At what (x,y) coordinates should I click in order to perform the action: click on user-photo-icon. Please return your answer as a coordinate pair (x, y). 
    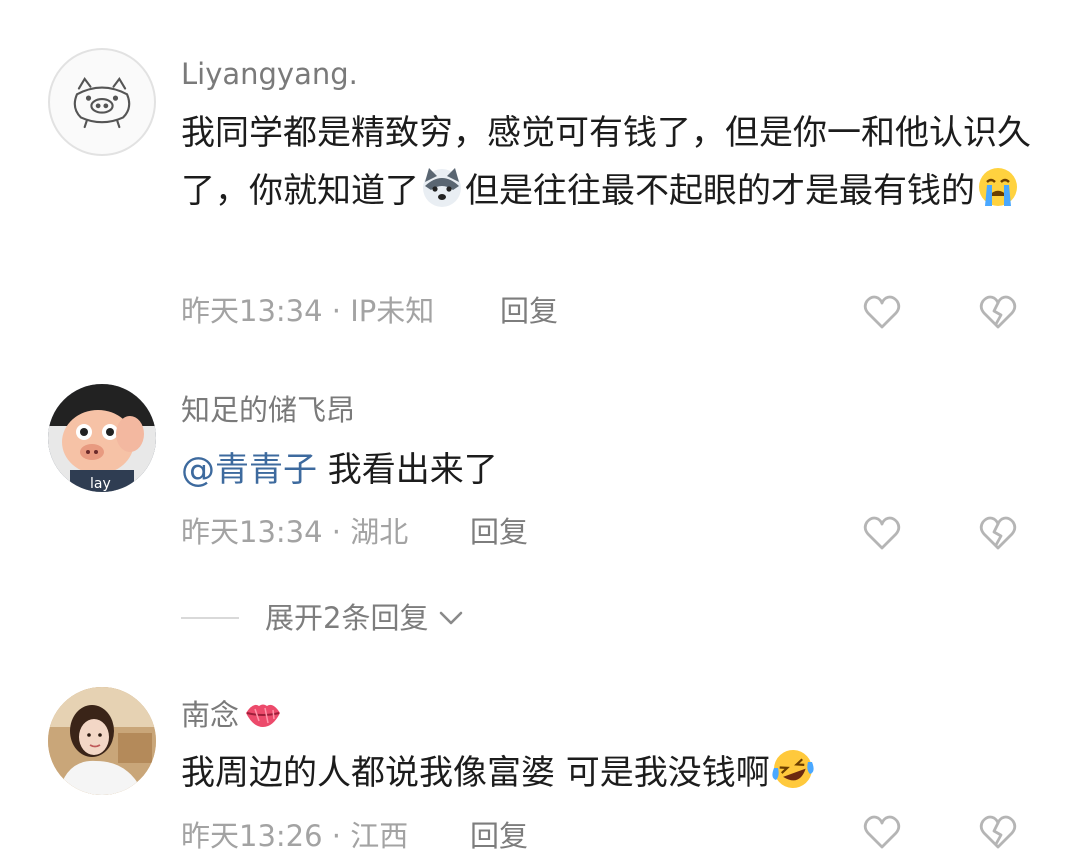
    Looking at the image, I should click on (102, 741).